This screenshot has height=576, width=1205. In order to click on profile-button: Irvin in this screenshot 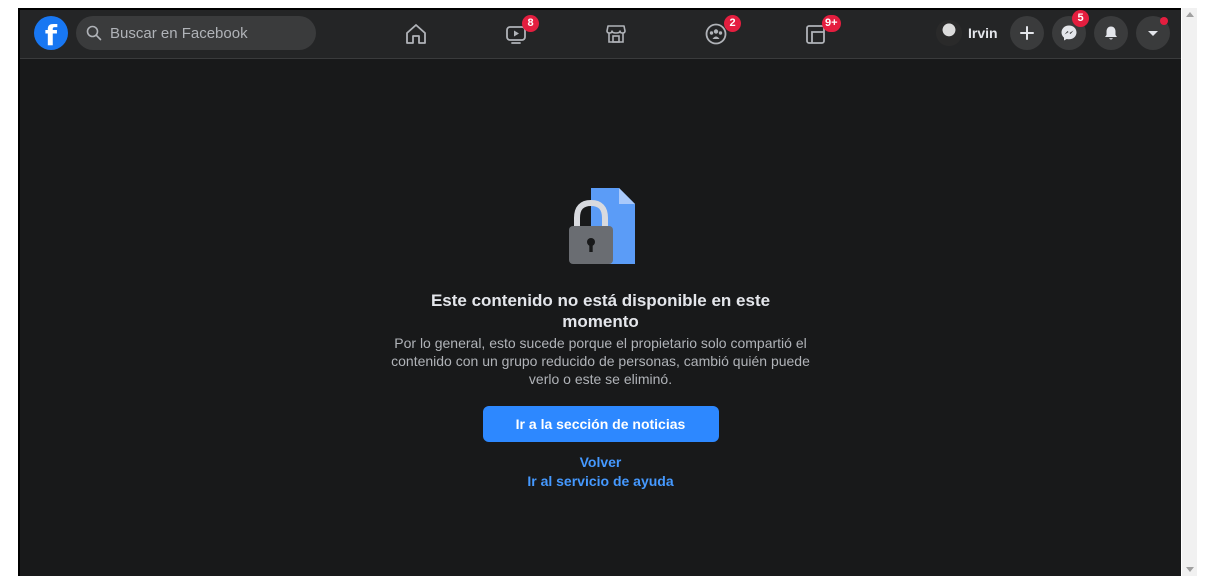, I will do `click(969, 33)`.